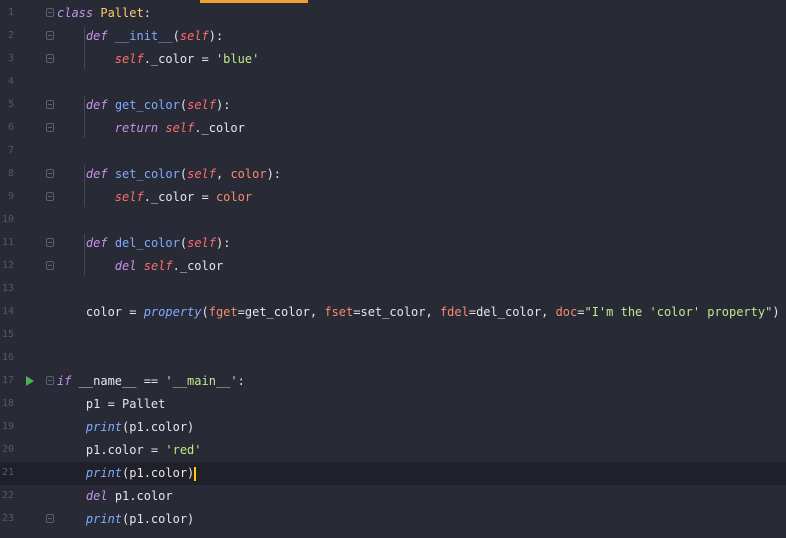  I want to click on line-number: 5, so click(7, 104).